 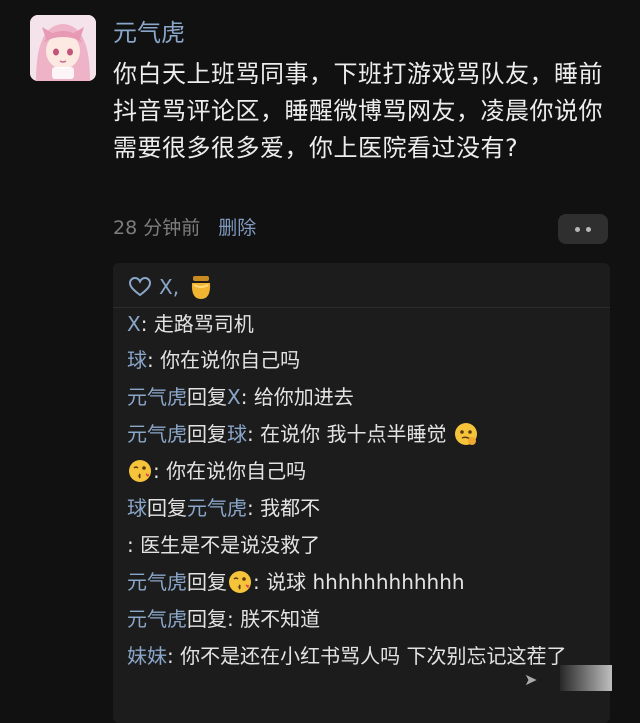 What do you see at coordinates (203, 324) in the screenshot?
I see `reply-text: 走路骂司机` at bounding box center [203, 324].